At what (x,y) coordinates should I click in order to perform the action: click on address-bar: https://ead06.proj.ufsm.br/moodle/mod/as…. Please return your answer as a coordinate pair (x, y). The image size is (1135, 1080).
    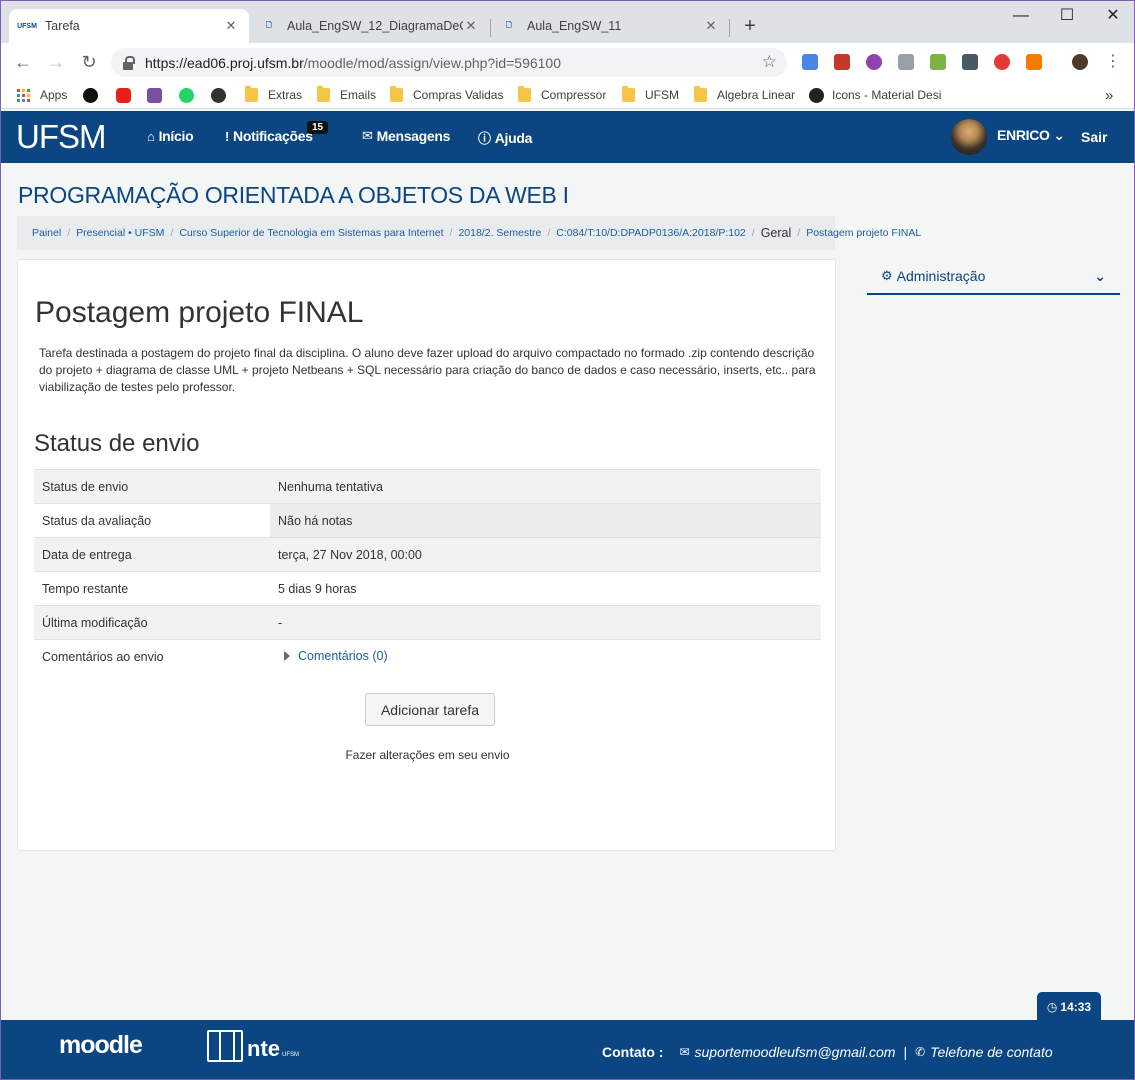
    Looking at the image, I should click on (449, 62).